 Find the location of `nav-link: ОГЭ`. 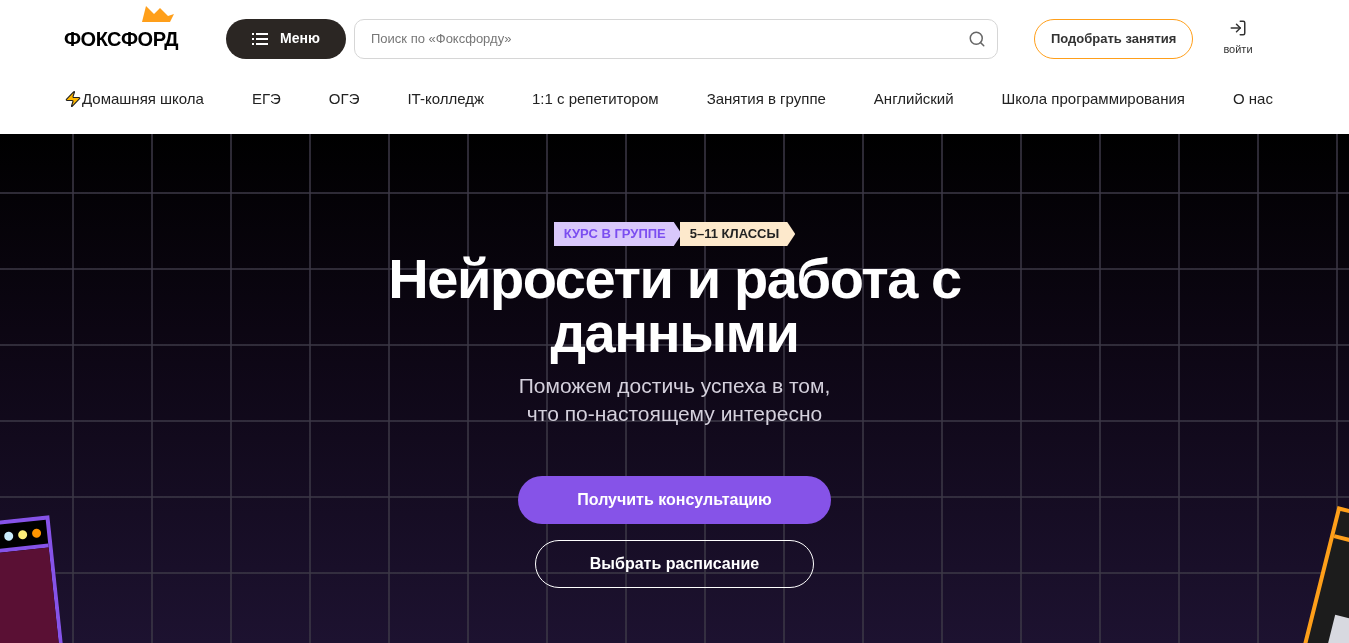

nav-link: ОГЭ is located at coordinates (344, 99).